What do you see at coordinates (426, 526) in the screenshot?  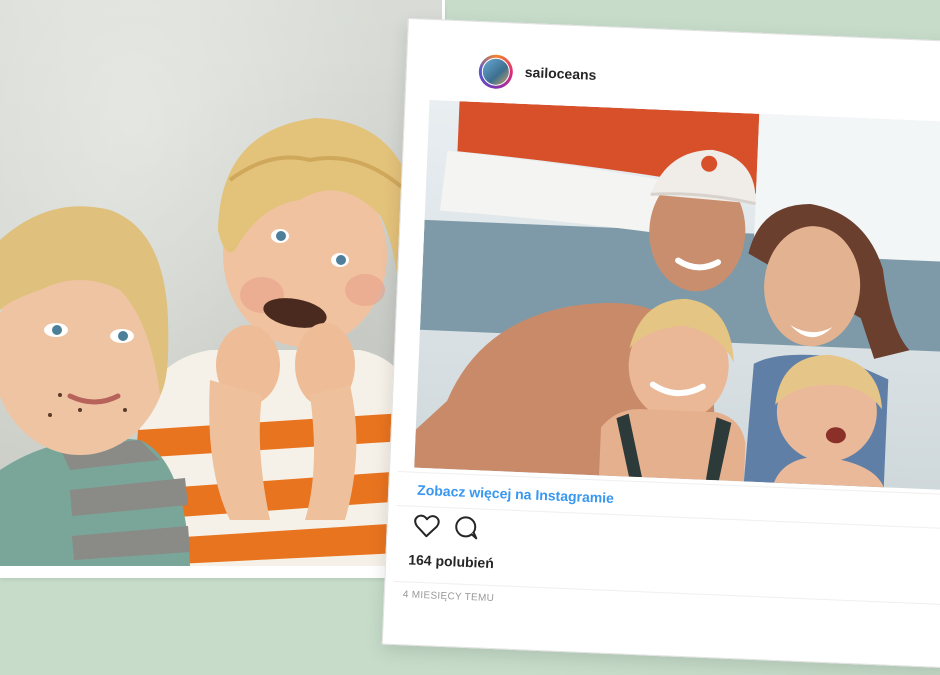 I see `heart-icon` at bounding box center [426, 526].